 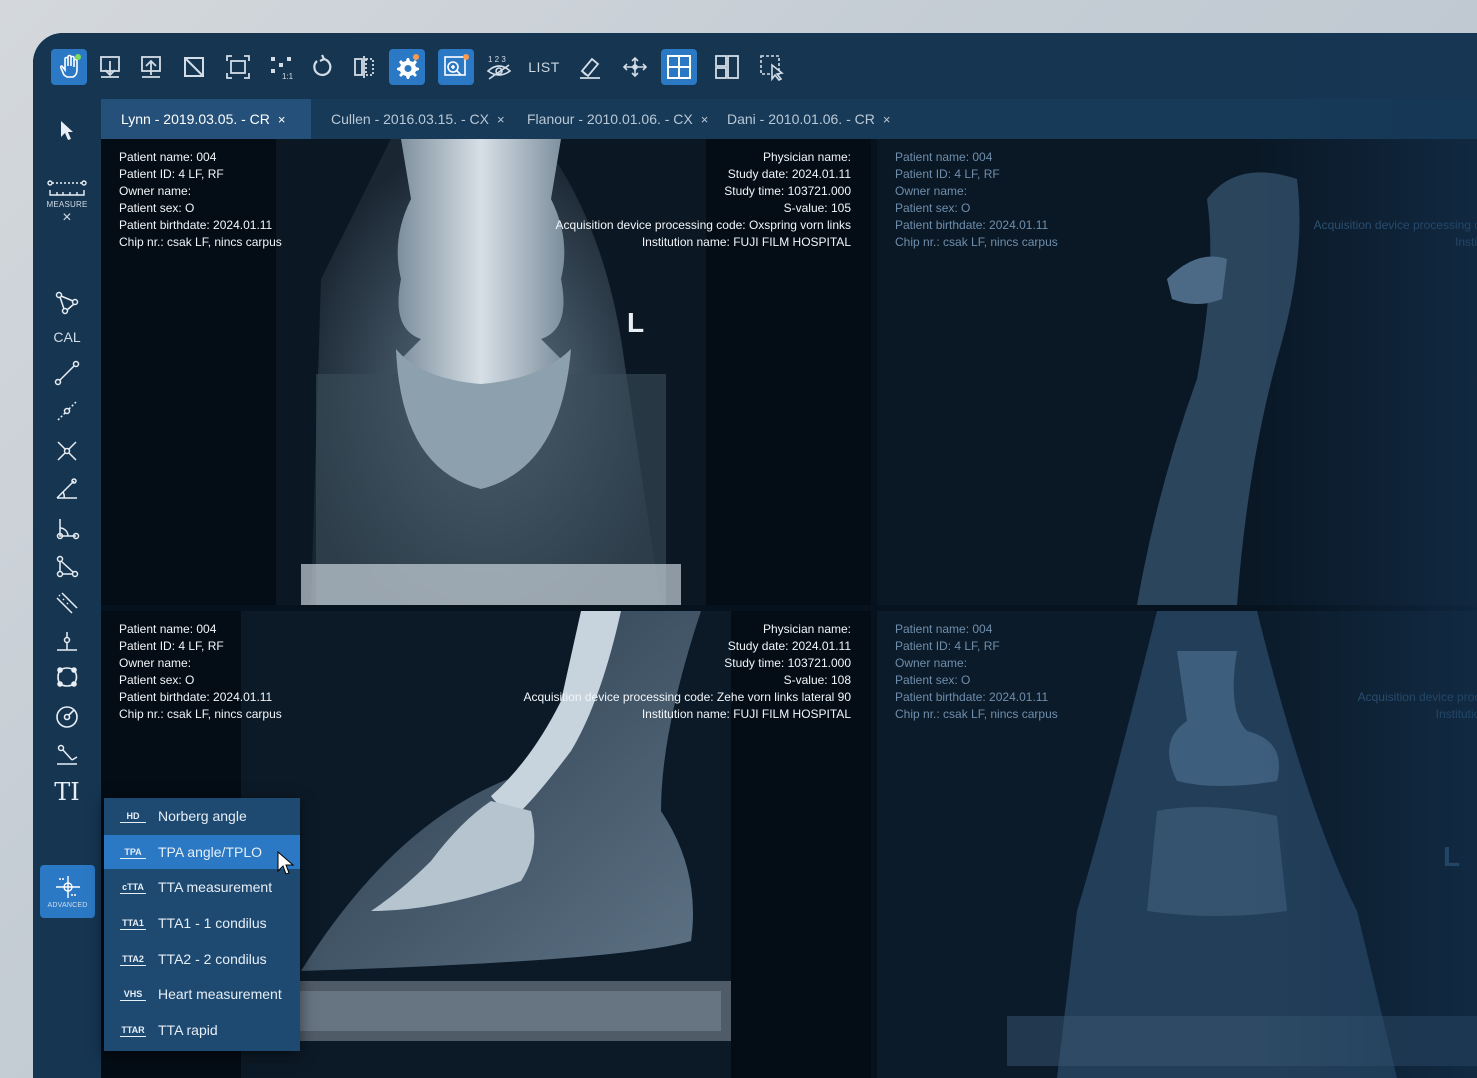 I want to click on perpendicular-icon, so click(x=67, y=641).